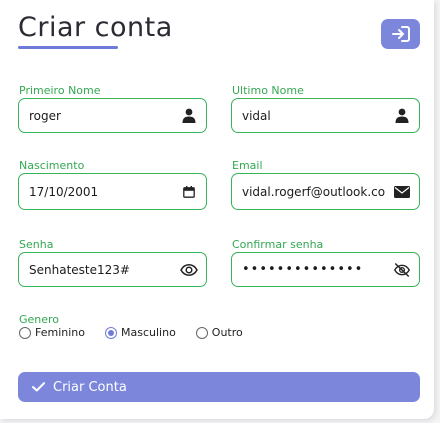 Image resolution: width=440 pixels, height=423 pixels. What do you see at coordinates (227, 332) in the screenshot?
I see `radio-label: Outro` at bounding box center [227, 332].